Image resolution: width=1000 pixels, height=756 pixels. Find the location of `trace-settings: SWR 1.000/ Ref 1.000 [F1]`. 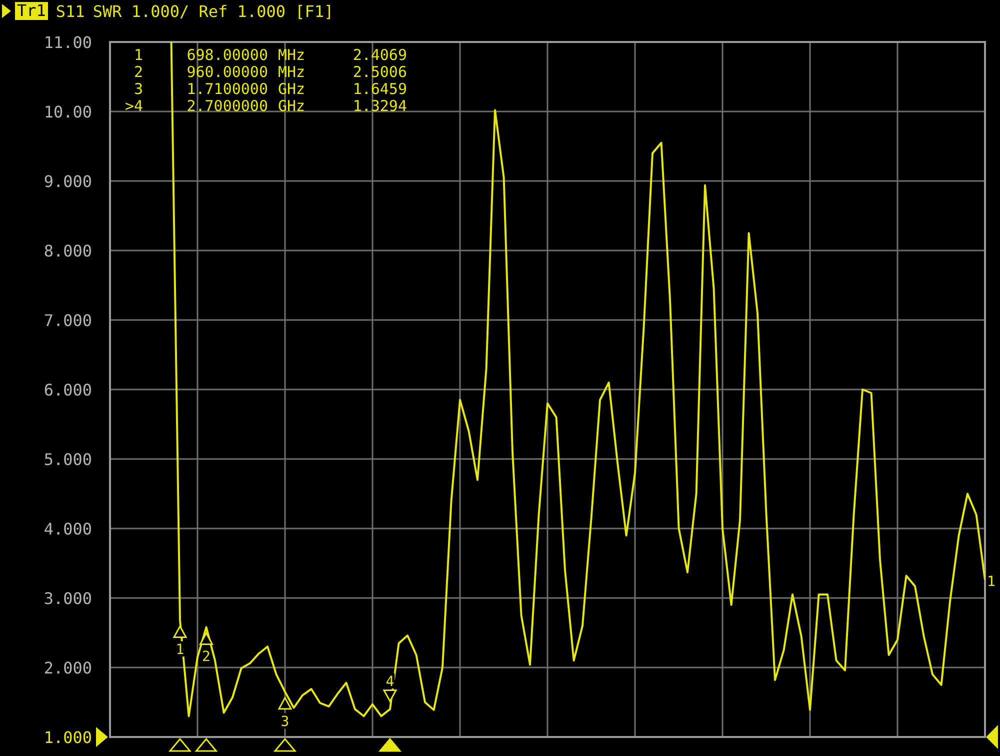

trace-settings: SWR 1.000/ Ref 1.000 [F1] is located at coordinates (213, 11).